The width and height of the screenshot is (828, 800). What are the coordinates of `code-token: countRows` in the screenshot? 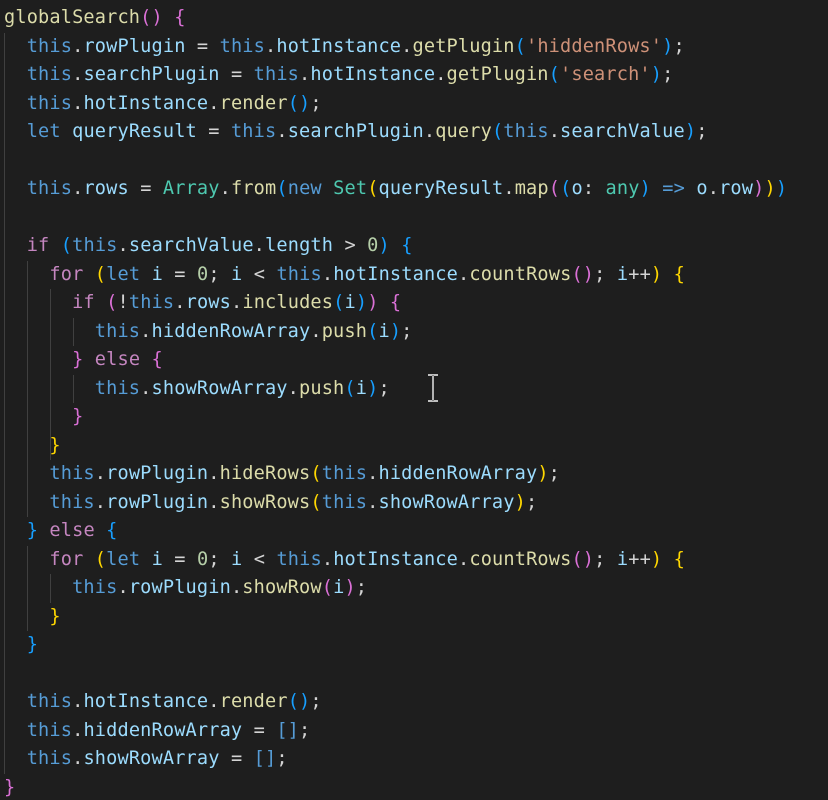 It's located at (520, 274).